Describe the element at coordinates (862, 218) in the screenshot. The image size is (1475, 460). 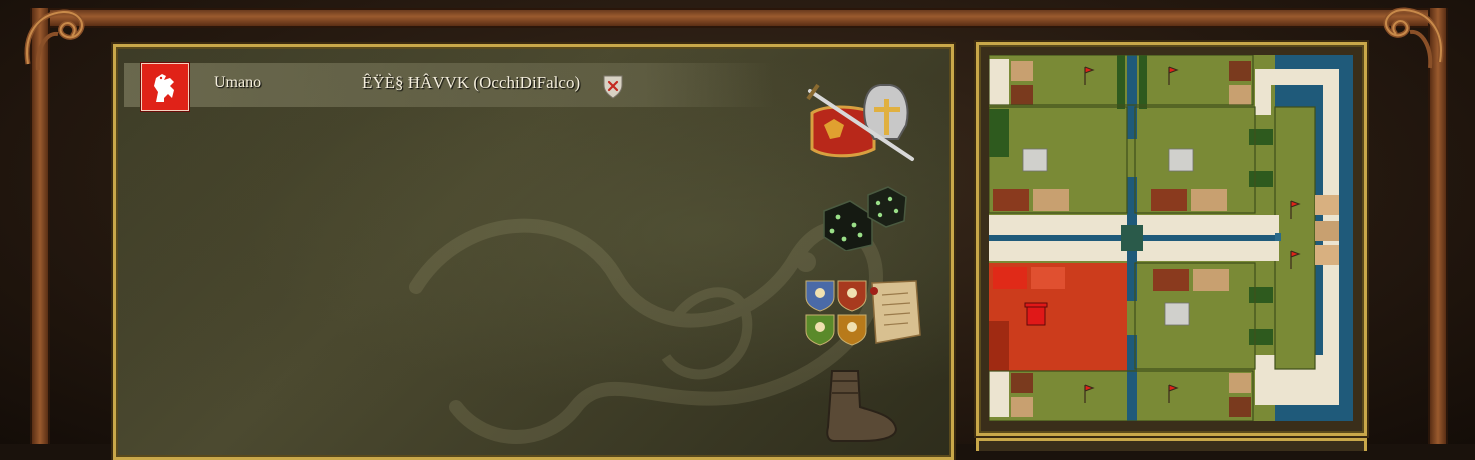
I see `dice-icon` at that location.